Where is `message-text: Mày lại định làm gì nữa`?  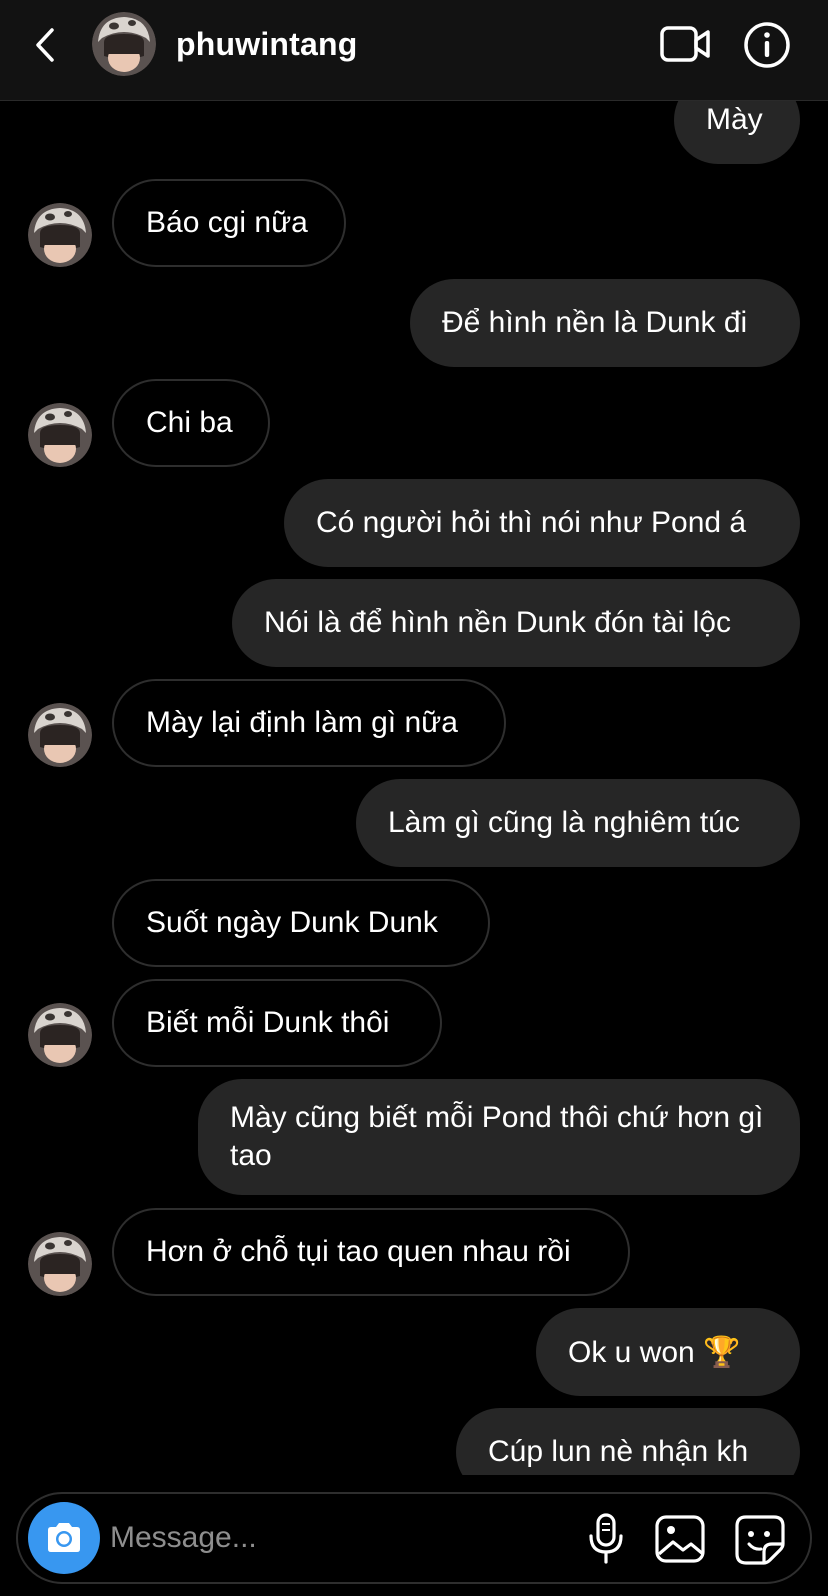 message-text: Mày lại định làm gì nữa is located at coordinates (302, 722).